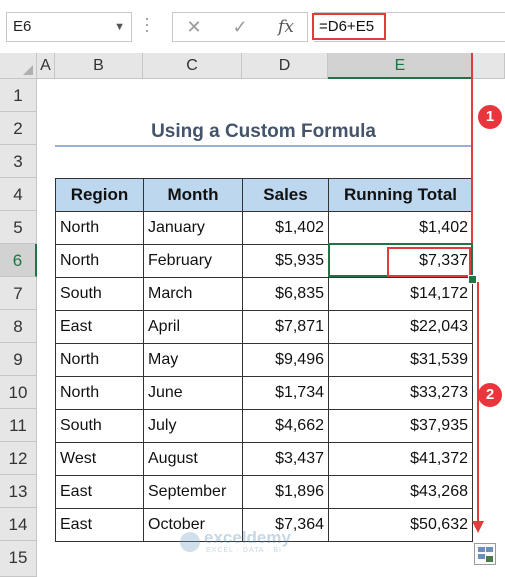 This screenshot has height=577, width=505. I want to click on check-icon: ✓, so click(240, 27).